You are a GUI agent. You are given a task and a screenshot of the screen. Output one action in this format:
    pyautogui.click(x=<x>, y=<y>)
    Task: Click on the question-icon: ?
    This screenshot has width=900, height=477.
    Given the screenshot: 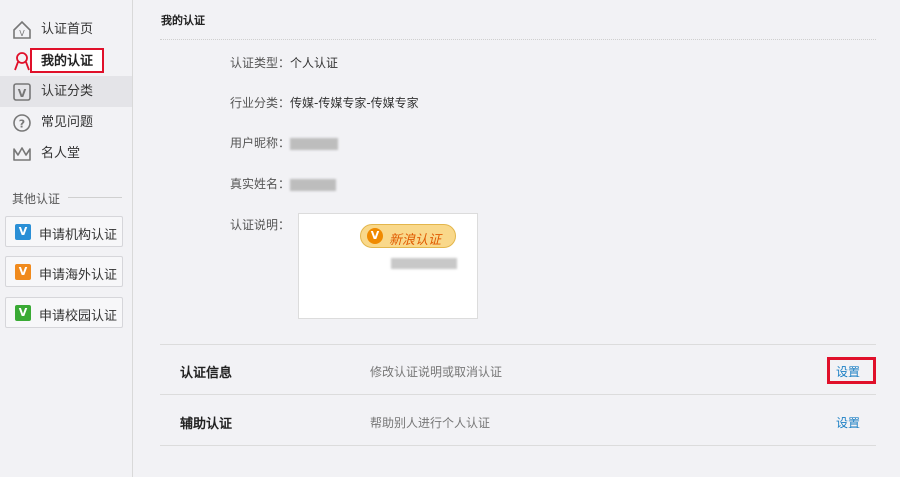 What is the action you would take?
    pyautogui.click(x=22, y=123)
    